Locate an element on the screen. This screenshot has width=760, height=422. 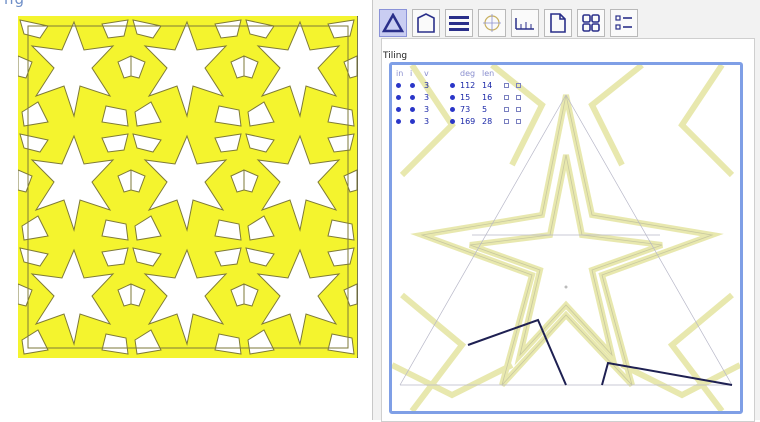
row-deg: 112 is located at coordinates (471, 85).